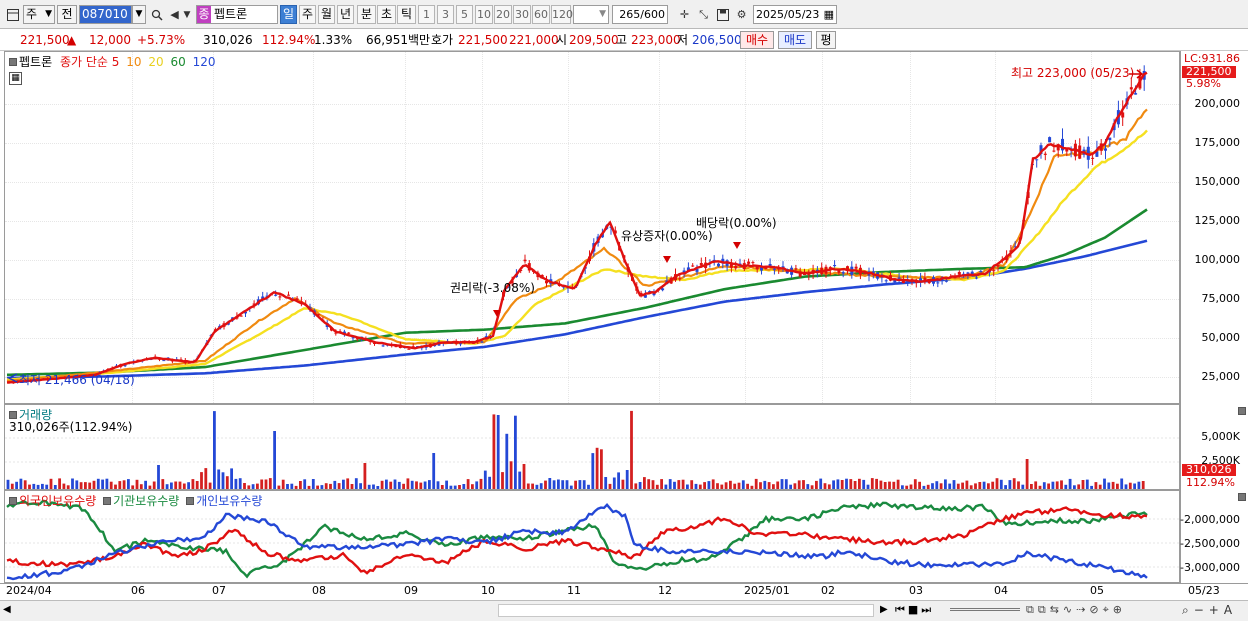 The image size is (1248, 621). What do you see at coordinates (686, 610) in the screenshot?
I see `scroll-thumb` at bounding box center [686, 610].